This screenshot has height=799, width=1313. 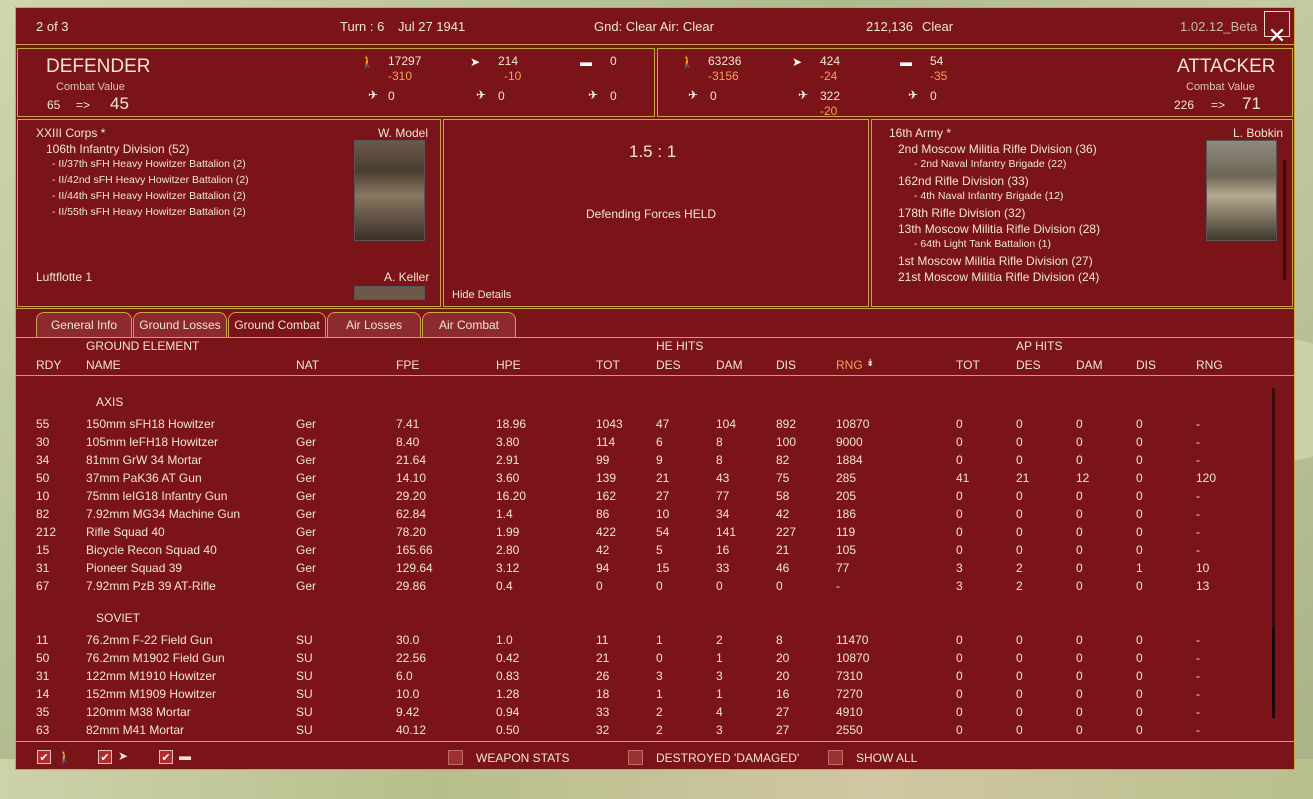 I want to click on col-he-des: DES, so click(x=668, y=365).